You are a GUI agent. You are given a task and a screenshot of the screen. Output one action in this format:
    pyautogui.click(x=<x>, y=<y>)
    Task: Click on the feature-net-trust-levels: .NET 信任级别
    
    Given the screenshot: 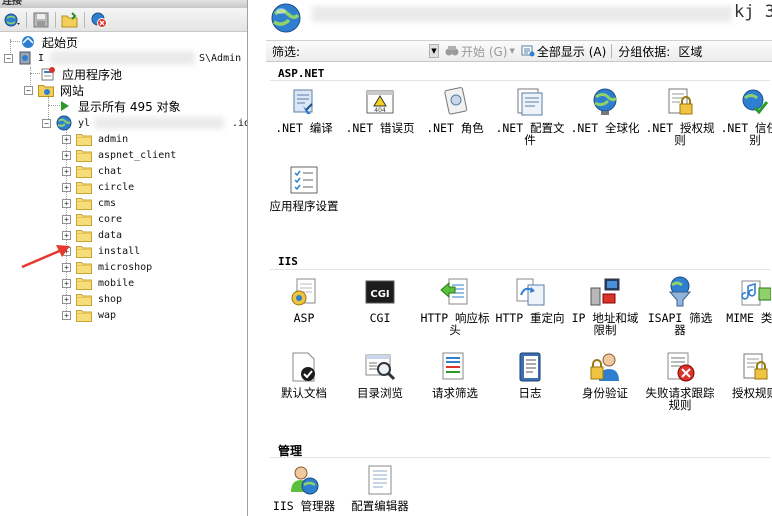 What is the action you would take?
    pyautogui.click(x=744, y=115)
    